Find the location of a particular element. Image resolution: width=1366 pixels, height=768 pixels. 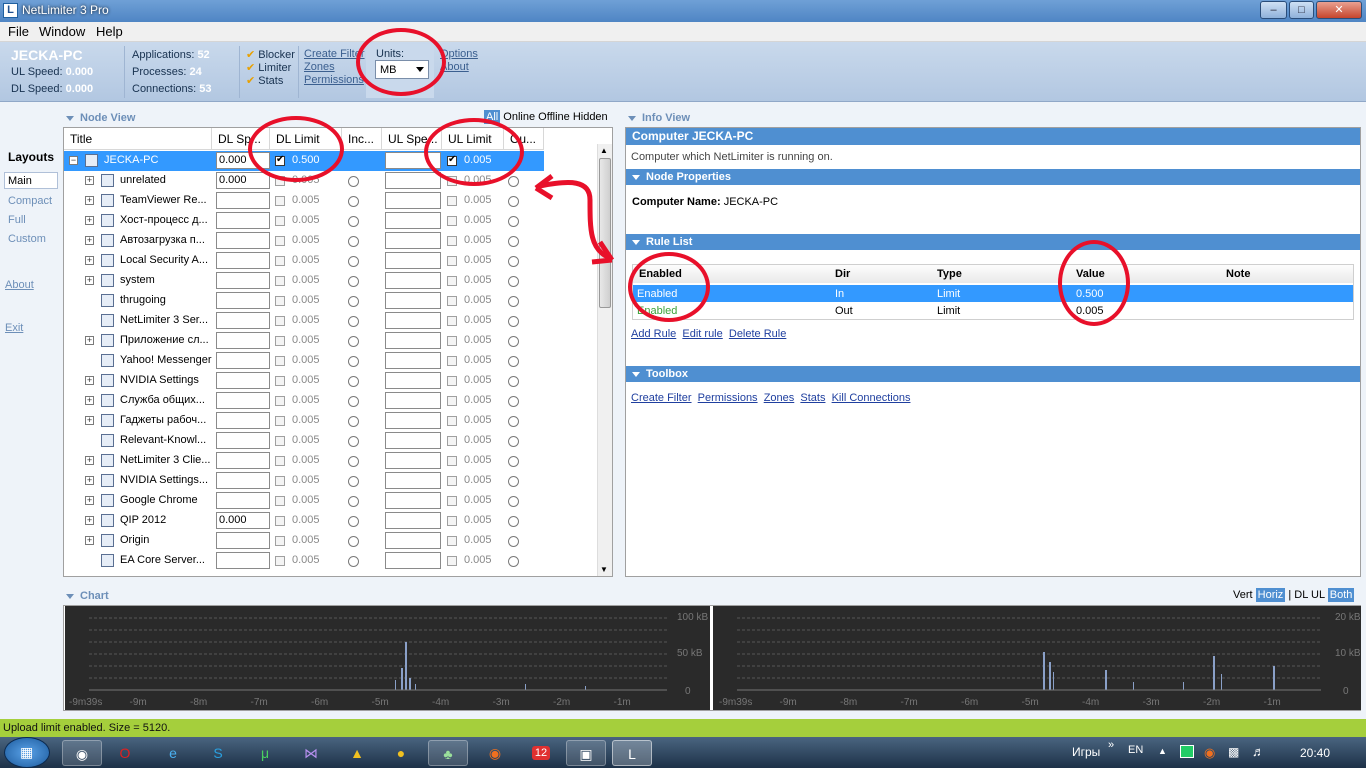

filter-hidden: Hidden is located at coordinates (590, 117).